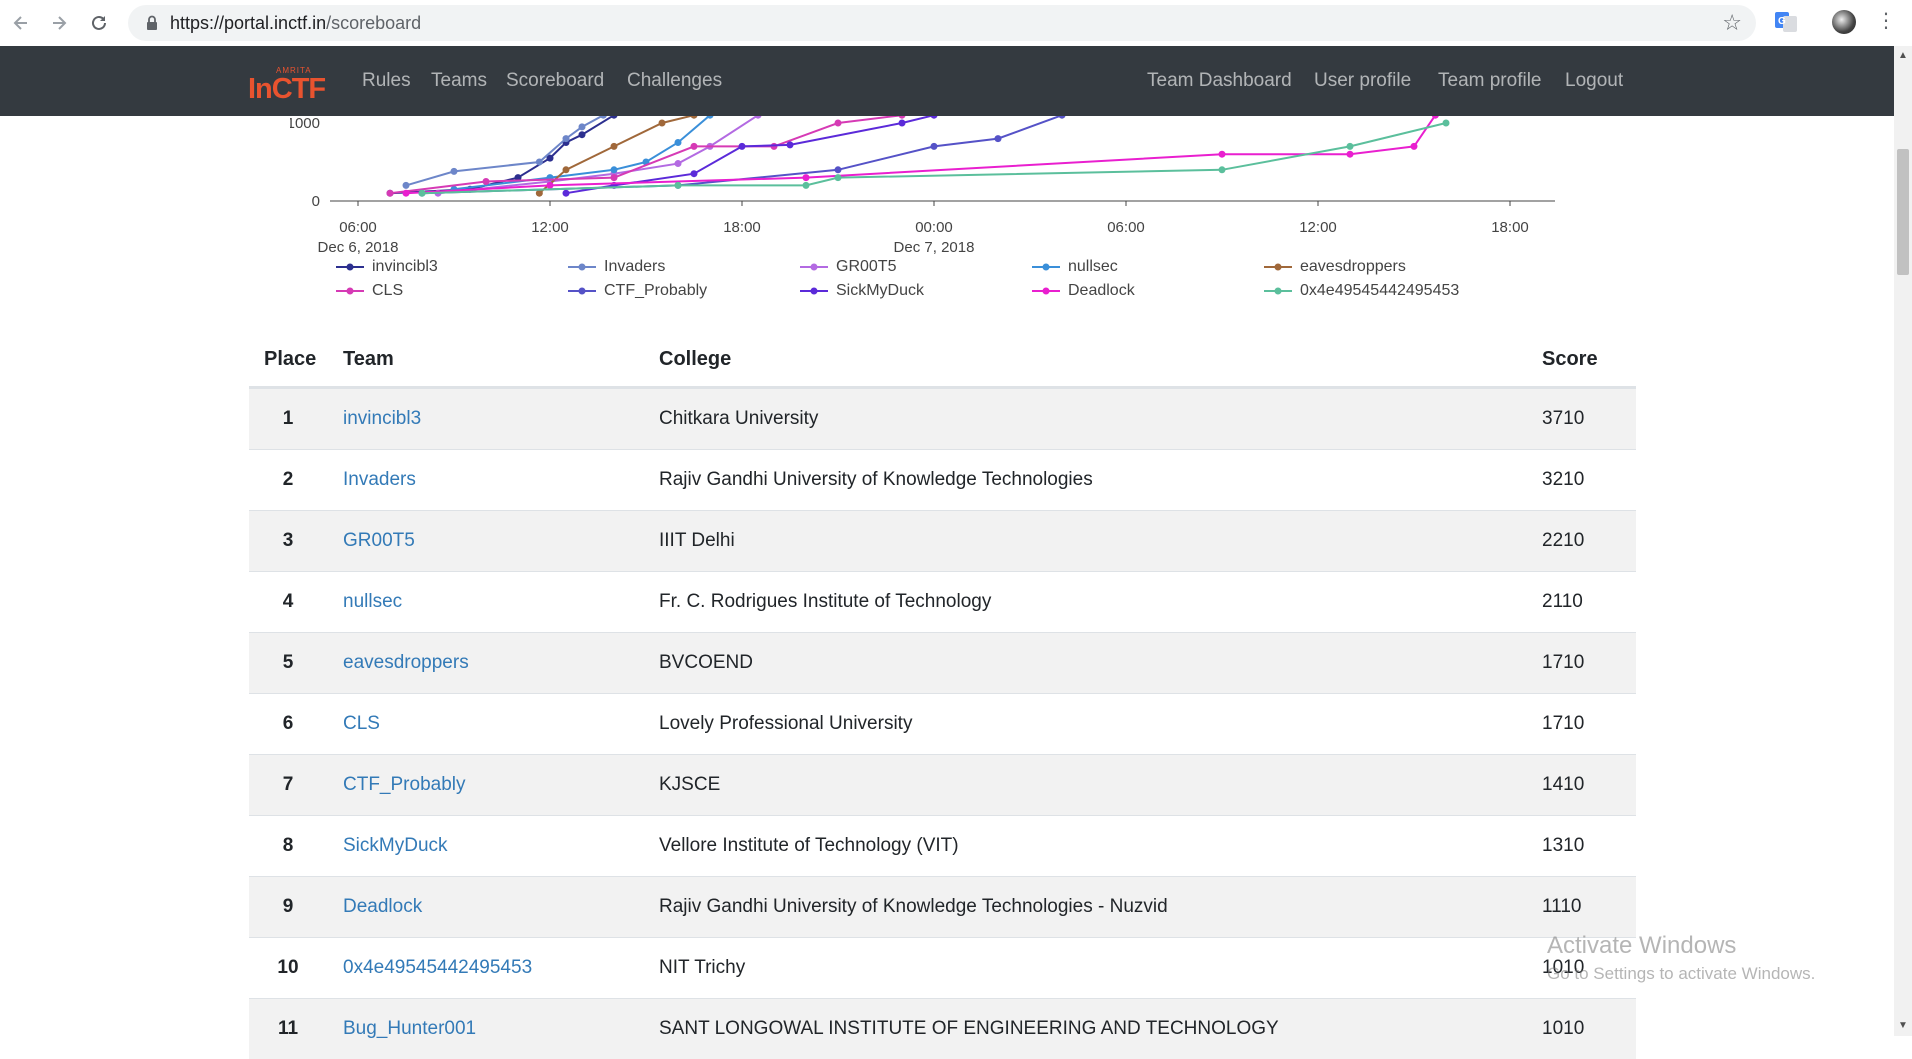  What do you see at coordinates (387, 267) in the screenshot?
I see `legend-item: invincibl3` at bounding box center [387, 267].